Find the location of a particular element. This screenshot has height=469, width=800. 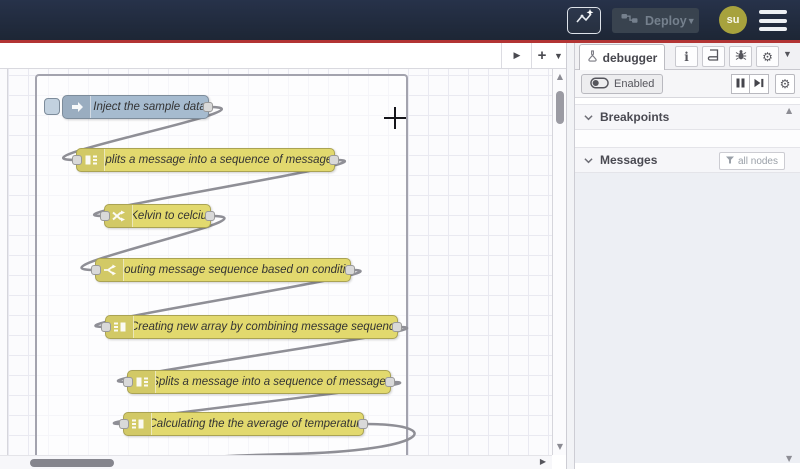

chart-sparkle-icon is located at coordinates (584, 20).